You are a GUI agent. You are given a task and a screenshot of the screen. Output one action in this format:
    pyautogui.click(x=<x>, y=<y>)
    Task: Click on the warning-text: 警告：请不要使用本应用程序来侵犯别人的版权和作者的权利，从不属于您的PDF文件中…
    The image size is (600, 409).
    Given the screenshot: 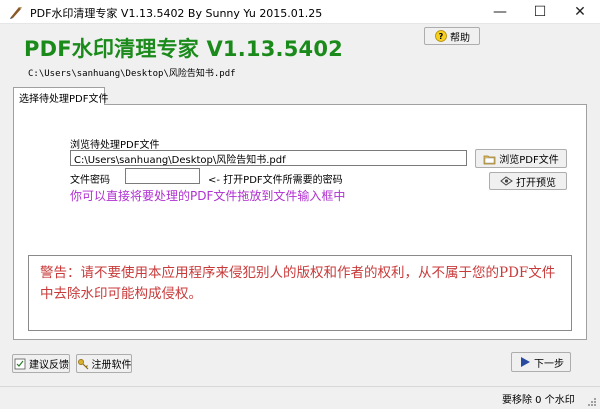 What is the action you would take?
    pyautogui.click(x=298, y=283)
    